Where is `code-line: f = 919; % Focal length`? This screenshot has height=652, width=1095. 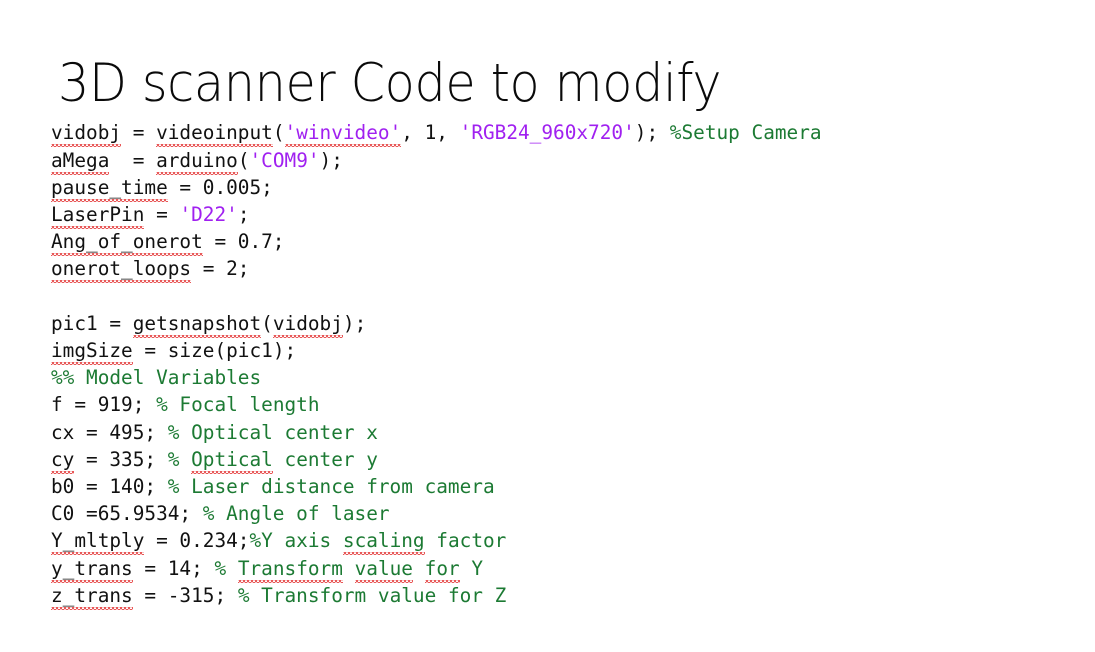
code-line: f = 919; % Focal length is located at coordinates (561, 404).